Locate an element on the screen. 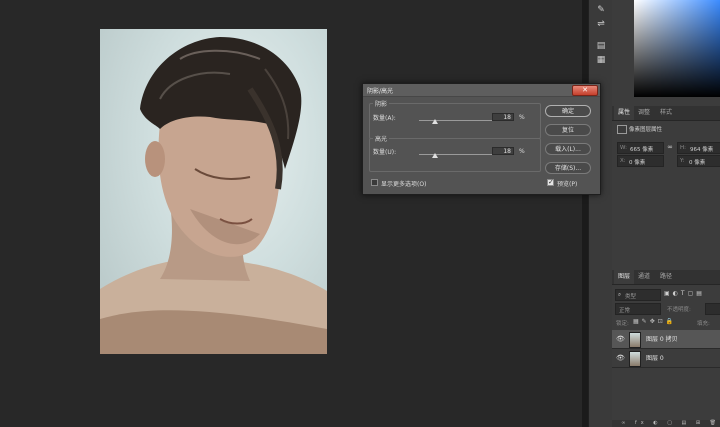 Image resolution: width=720 pixels, height=427 pixels. width-label: W: is located at coordinates (623, 148).